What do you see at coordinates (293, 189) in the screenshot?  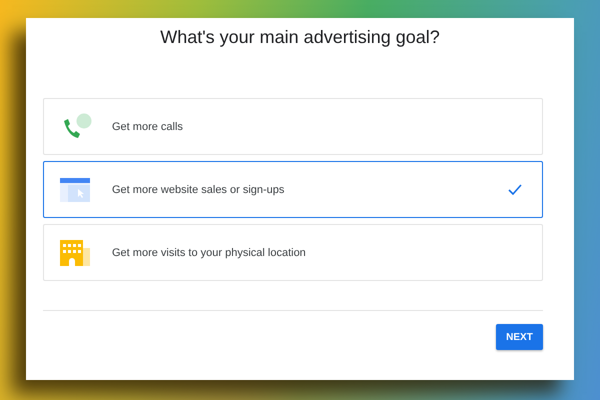 I see `goal-option: Get more website sales or sign-ups` at bounding box center [293, 189].